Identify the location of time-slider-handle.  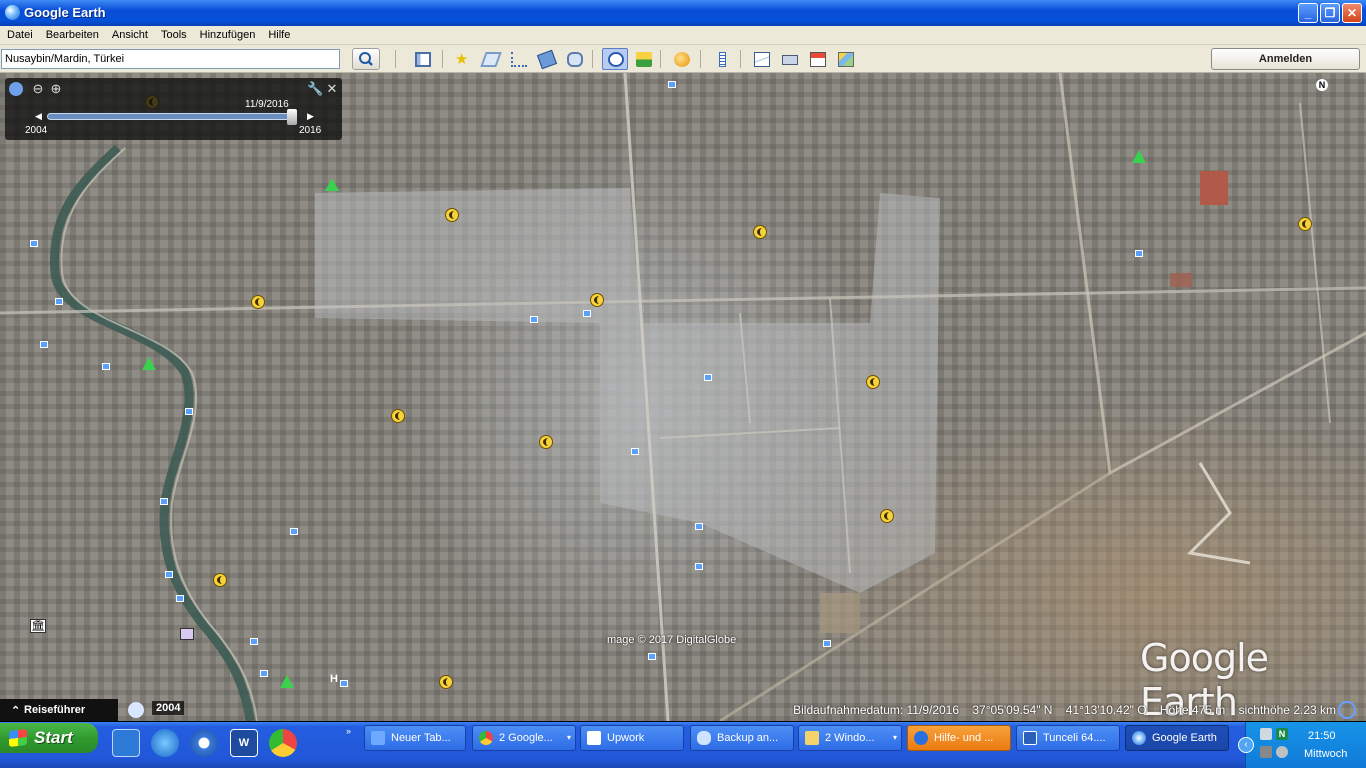
(292, 117).